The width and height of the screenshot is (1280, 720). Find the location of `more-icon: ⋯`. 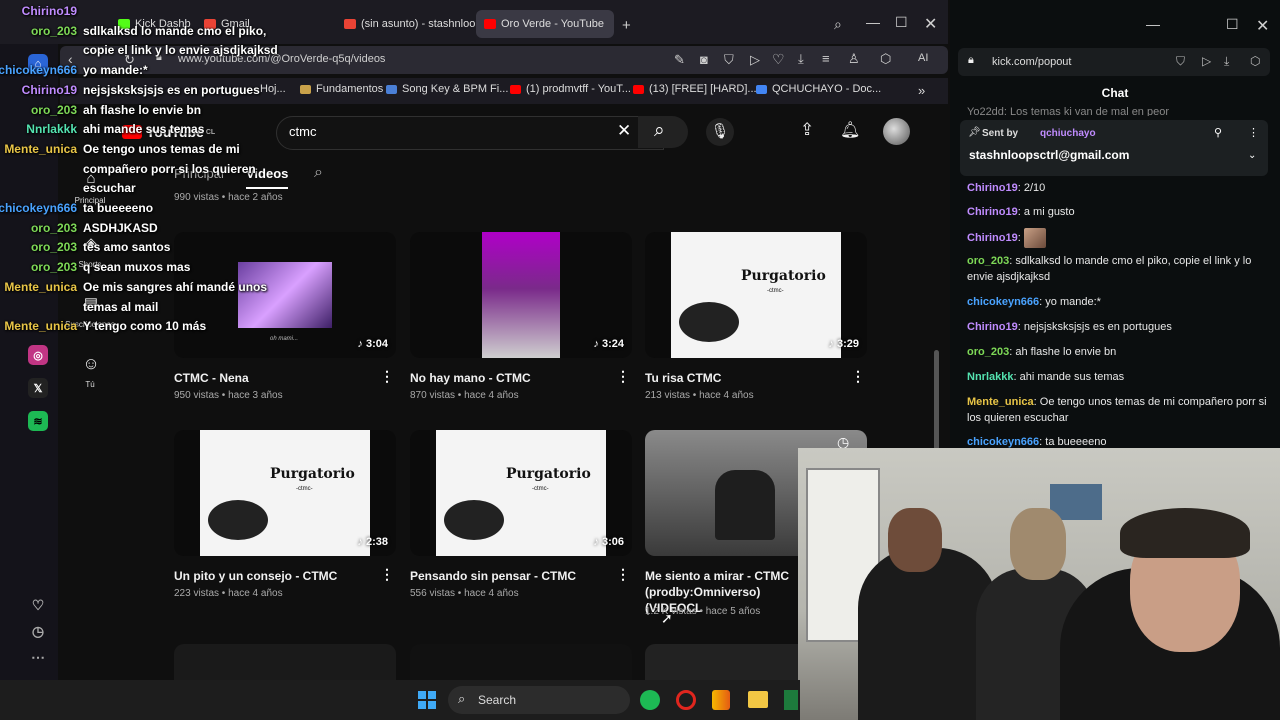

more-icon: ⋯ is located at coordinates (38, 657).